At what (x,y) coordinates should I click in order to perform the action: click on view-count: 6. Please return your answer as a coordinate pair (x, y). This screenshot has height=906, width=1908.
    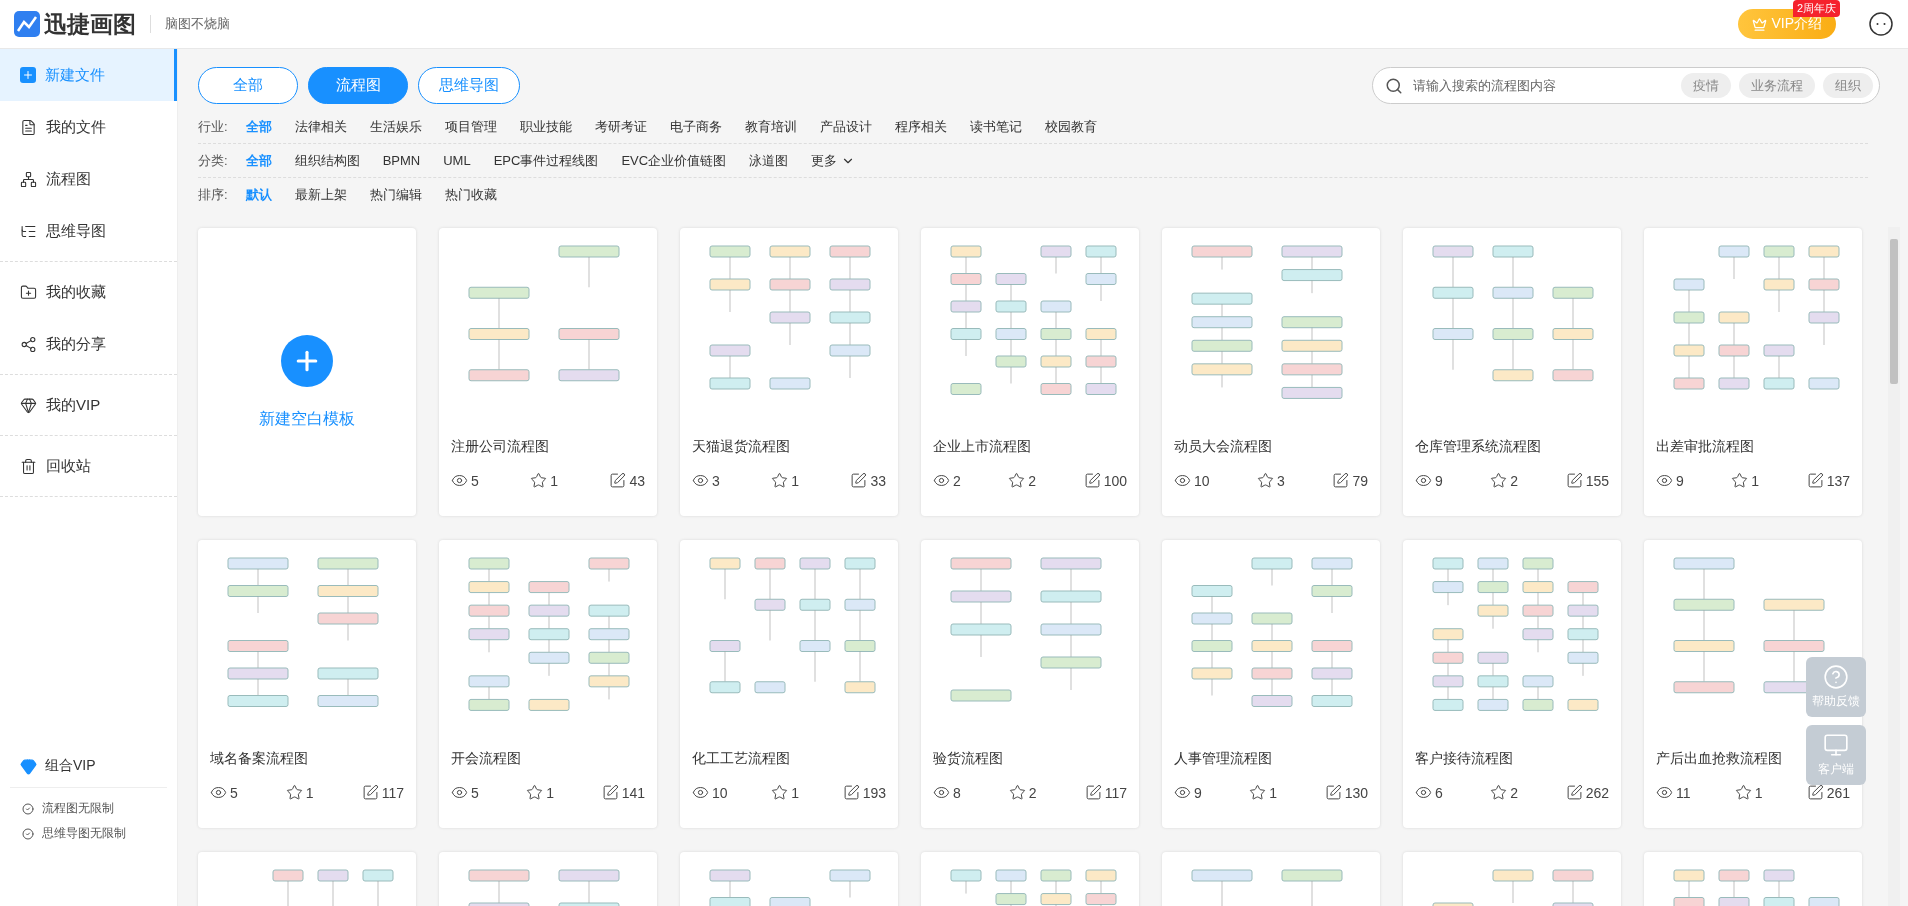
    Looking at the image, I should click on (1439, 792).